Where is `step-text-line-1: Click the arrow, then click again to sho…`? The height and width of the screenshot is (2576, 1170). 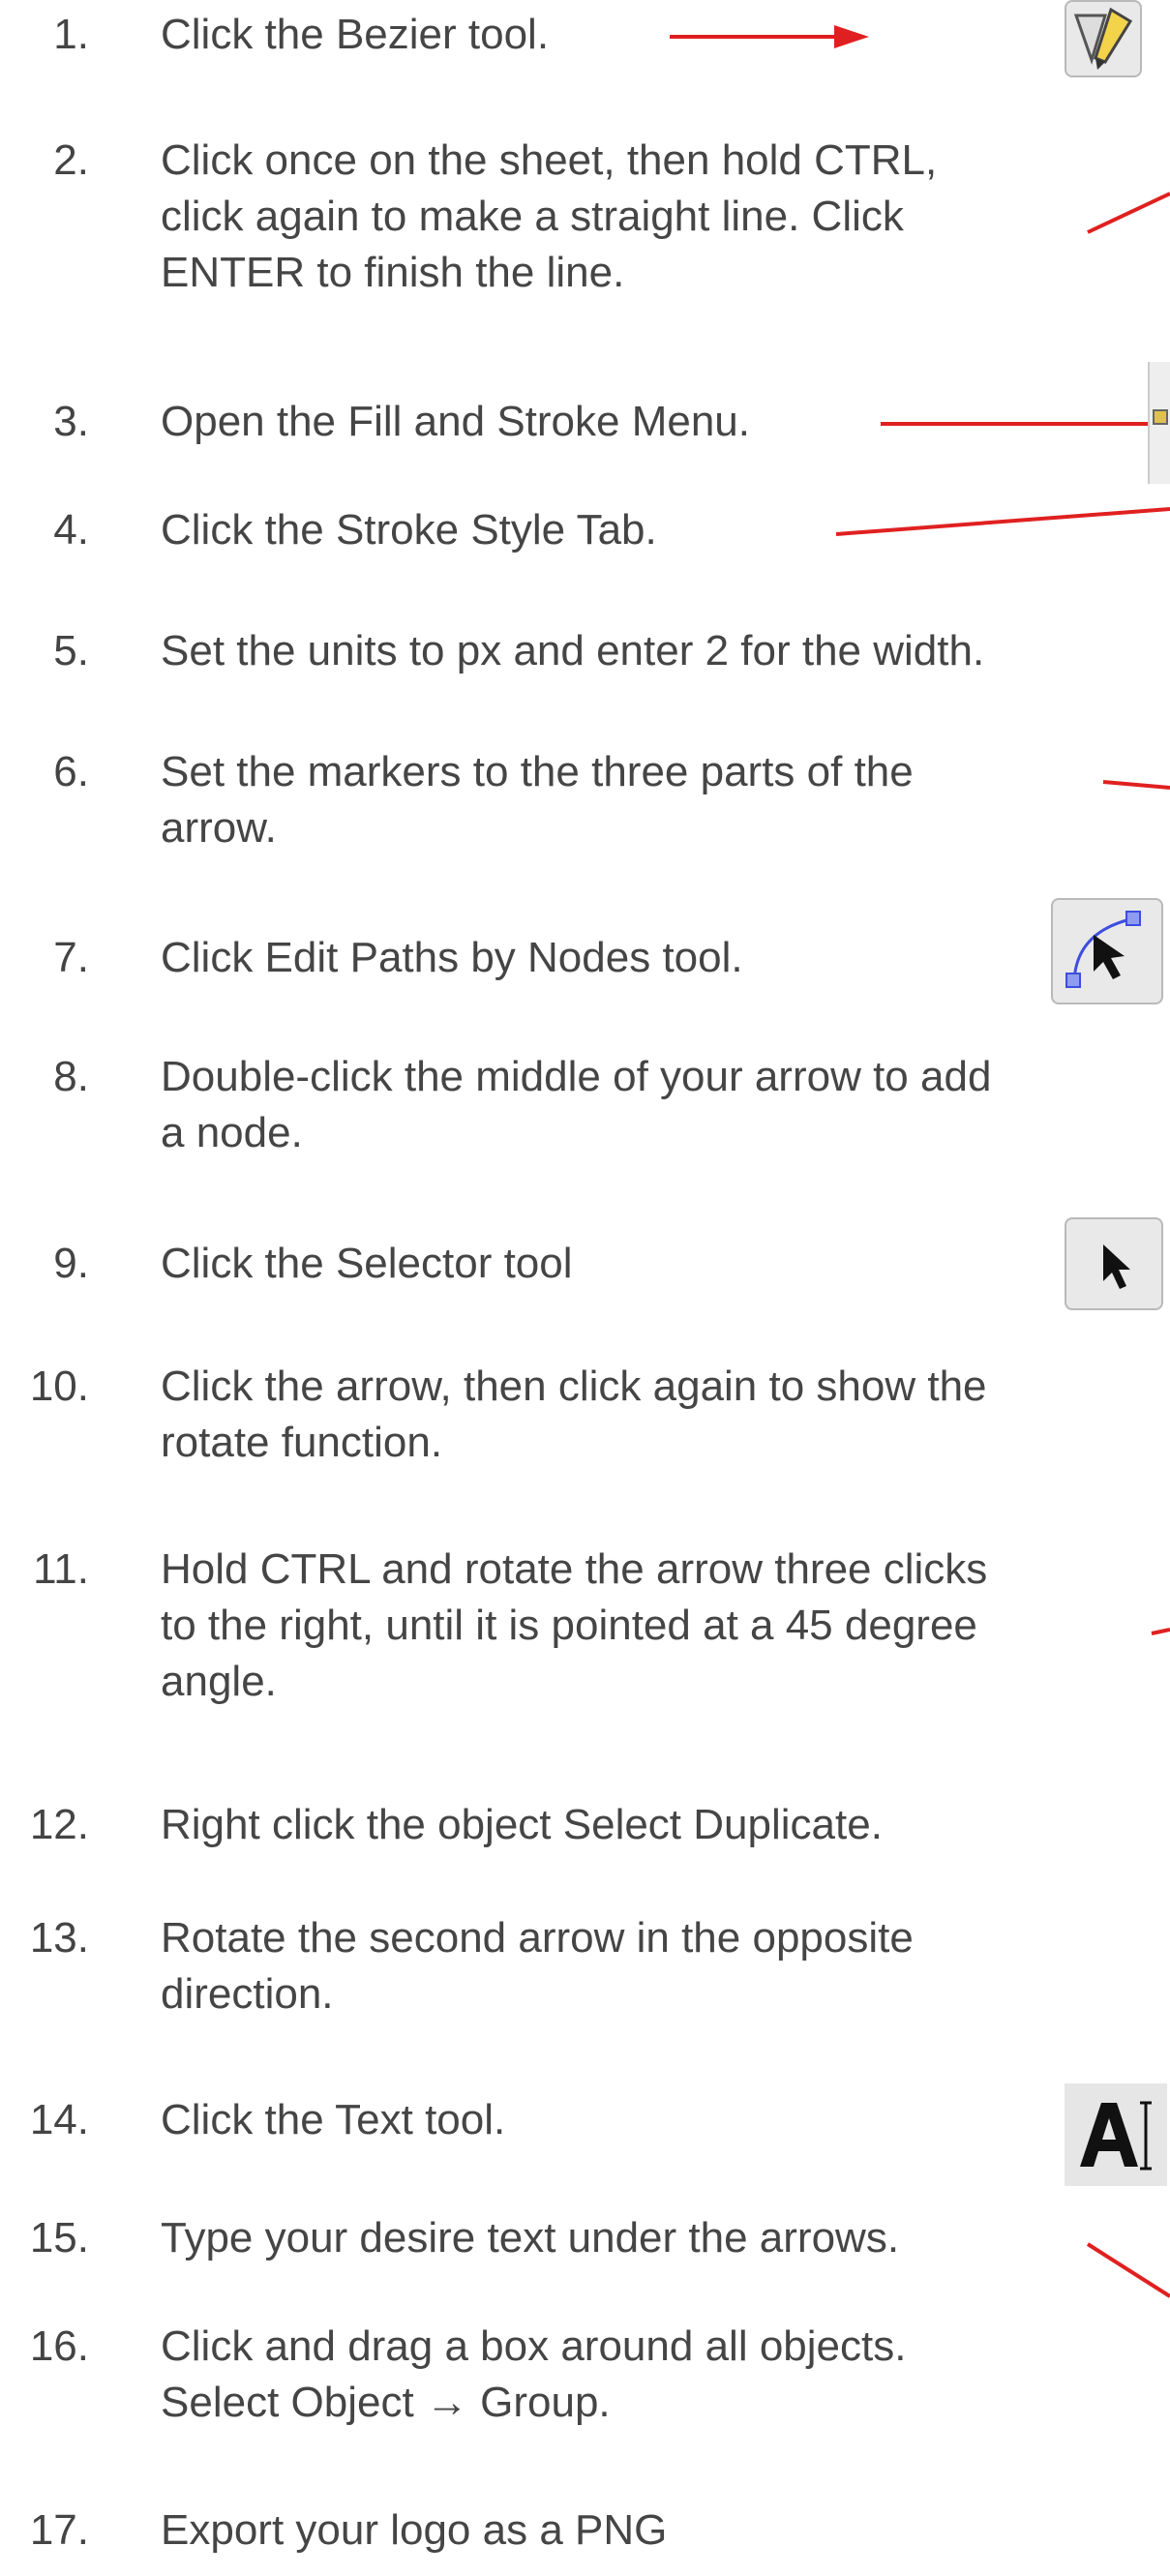 step-text-line-1: Click the arrow, then click again to sho… is located at coordinates (574, 1386).